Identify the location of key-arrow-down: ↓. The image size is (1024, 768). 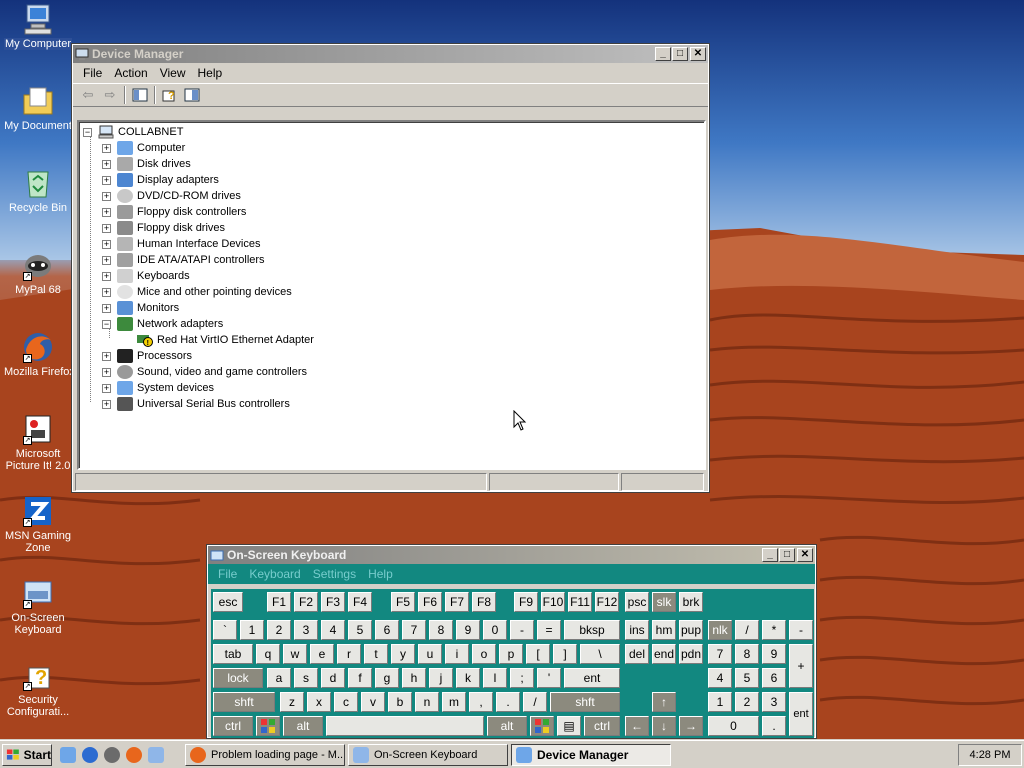
(664, 726).